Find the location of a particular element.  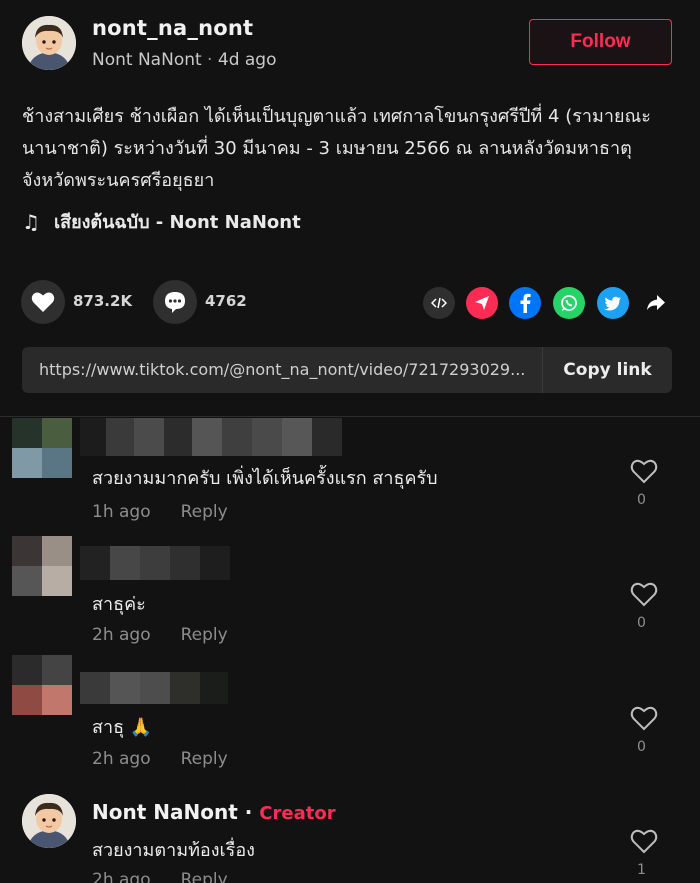

twitter-icon is located at coordinates (613, 303).